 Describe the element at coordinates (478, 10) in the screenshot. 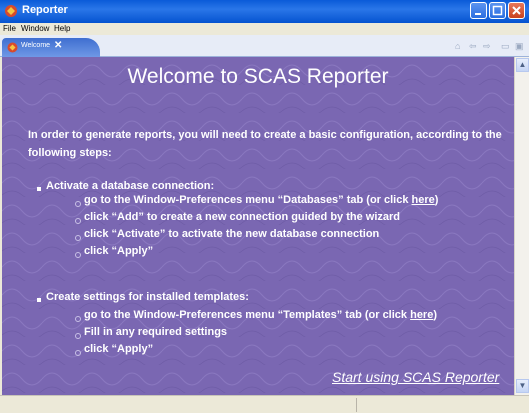

I see `minimize-button` at that location.